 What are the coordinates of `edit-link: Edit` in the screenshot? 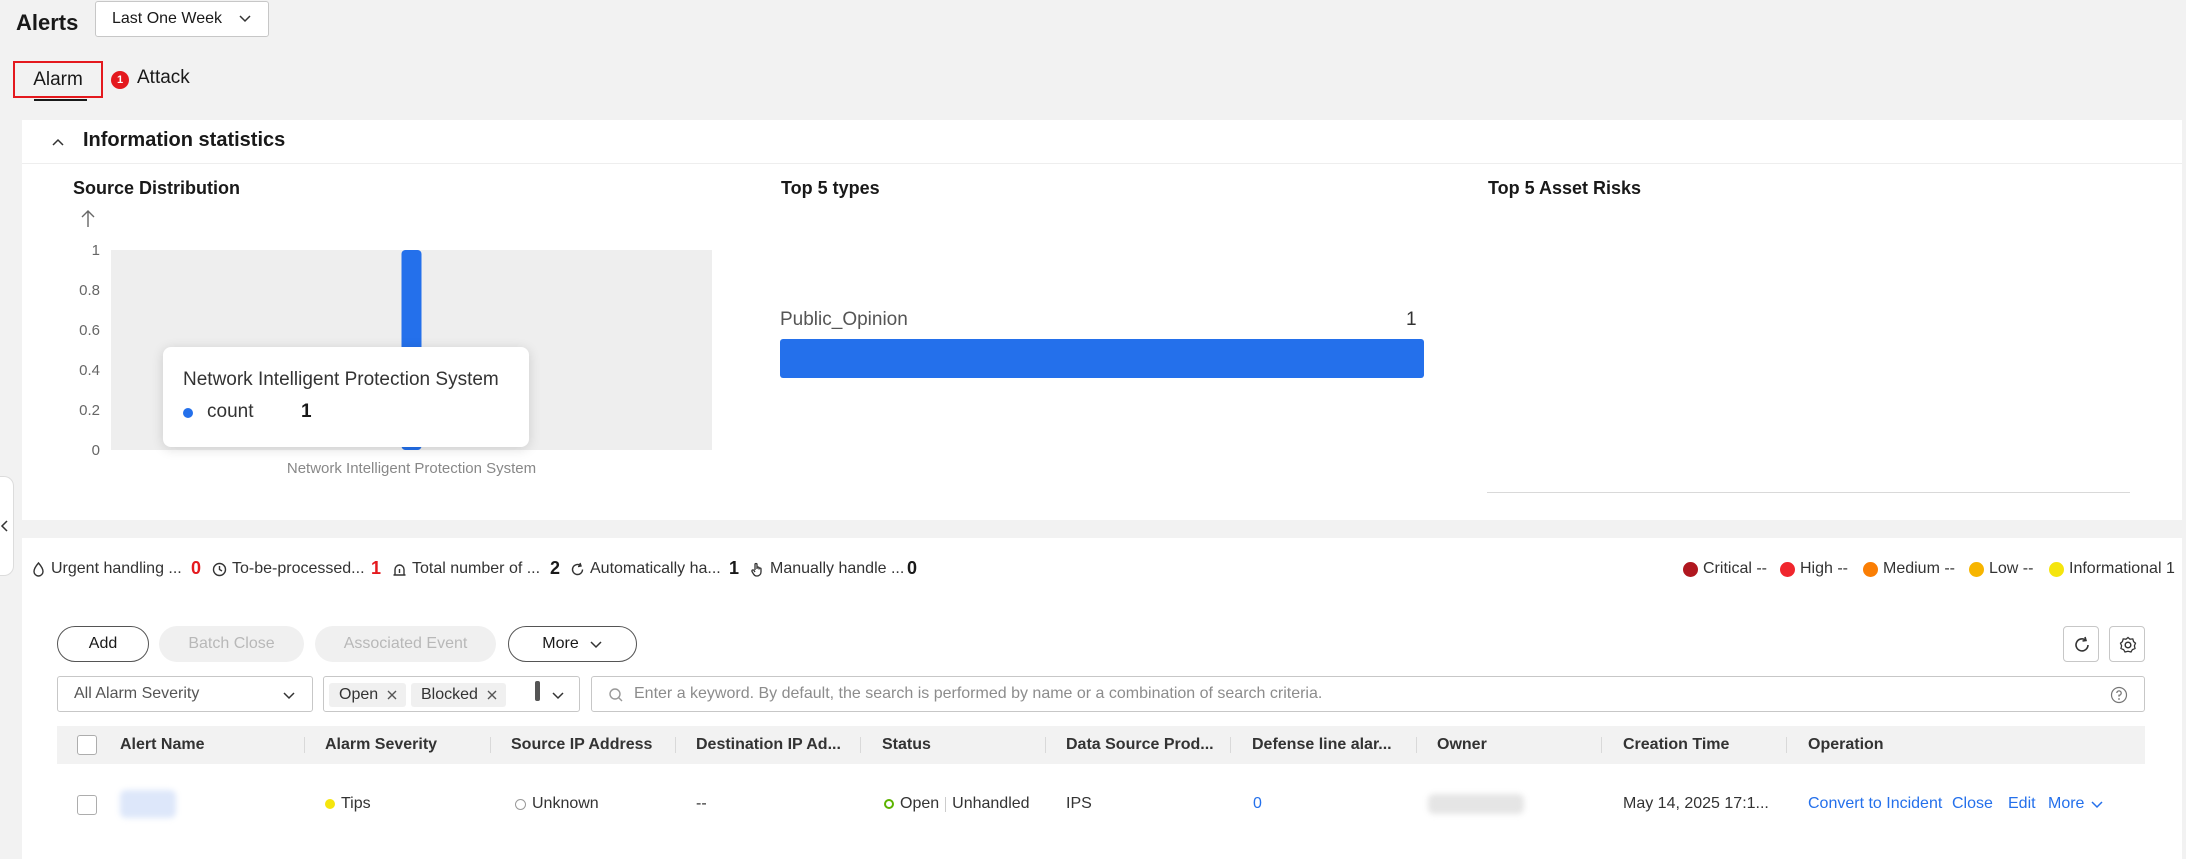 It's located at (2022, 804).